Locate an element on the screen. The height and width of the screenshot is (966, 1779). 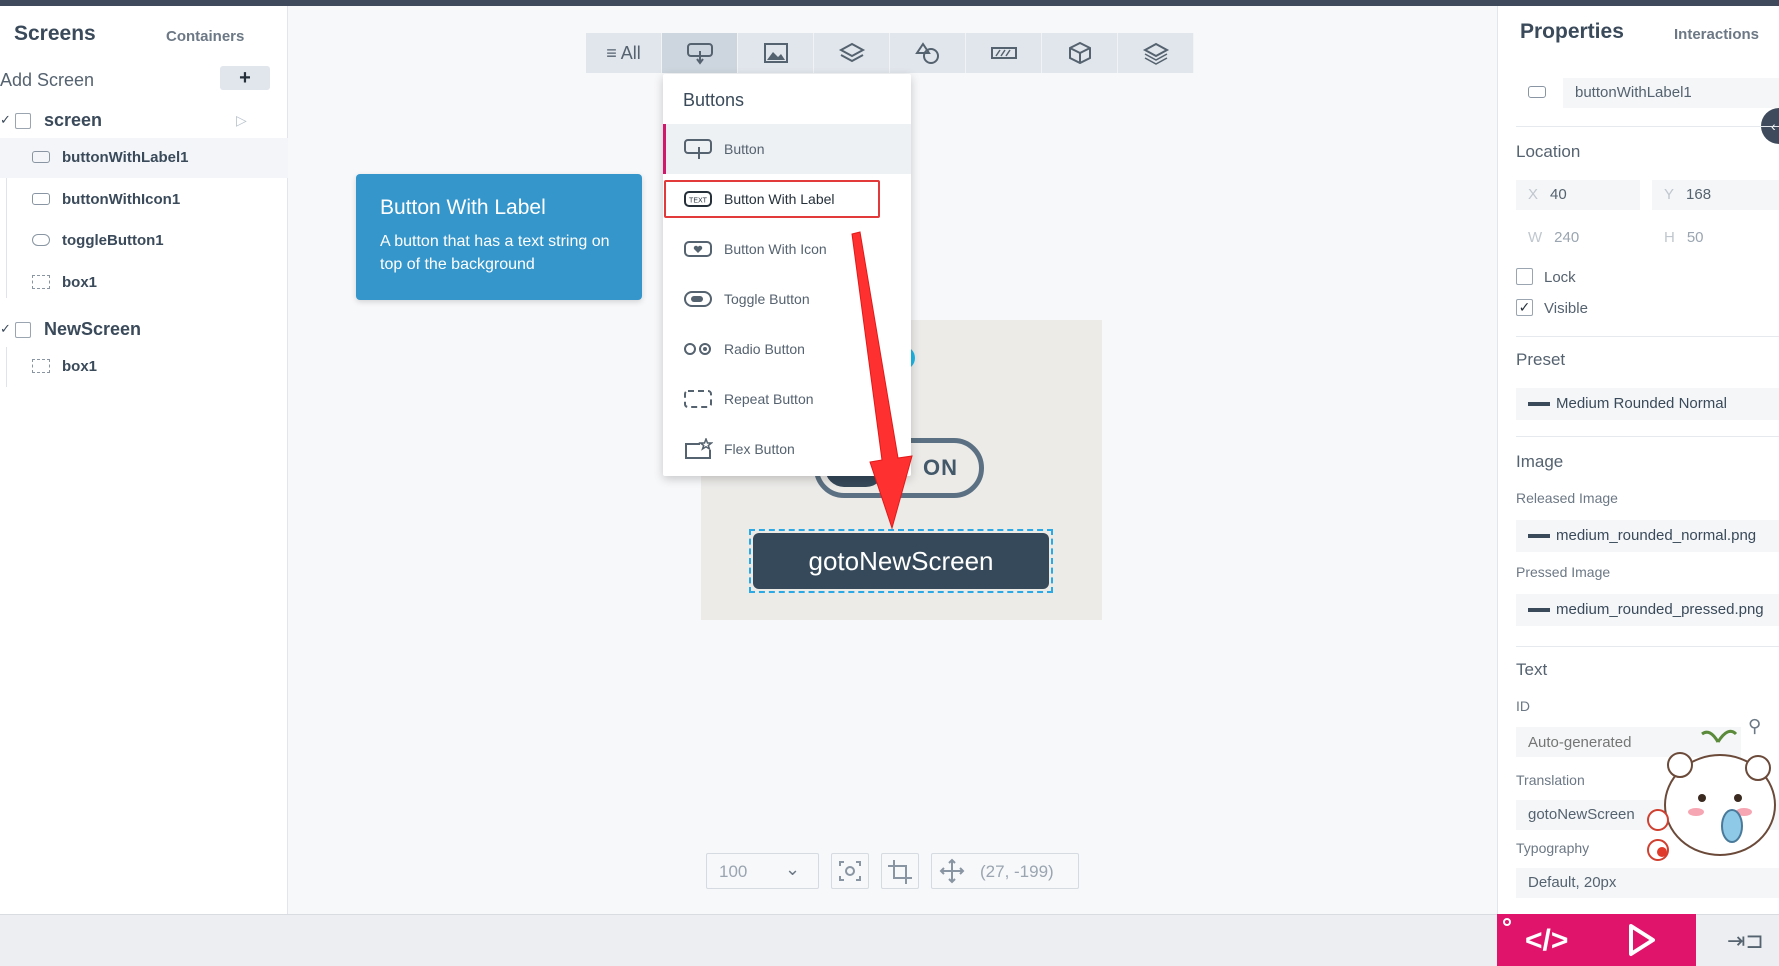
layers-category-button is located at coordinates (1156, 53).